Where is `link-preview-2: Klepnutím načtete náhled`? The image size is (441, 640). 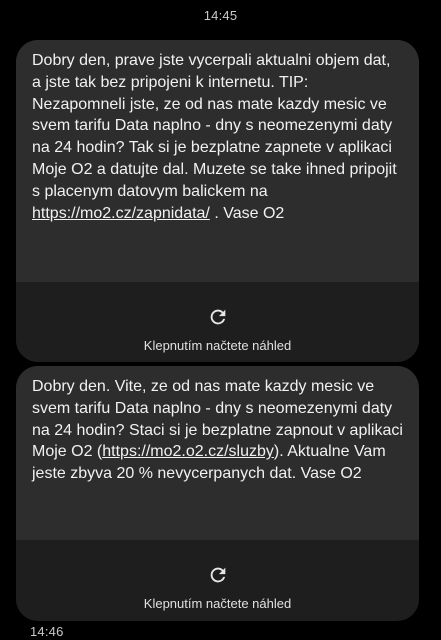
link-preview-2: Klepnutím načtete náhled is located at coordinates (217, 580).